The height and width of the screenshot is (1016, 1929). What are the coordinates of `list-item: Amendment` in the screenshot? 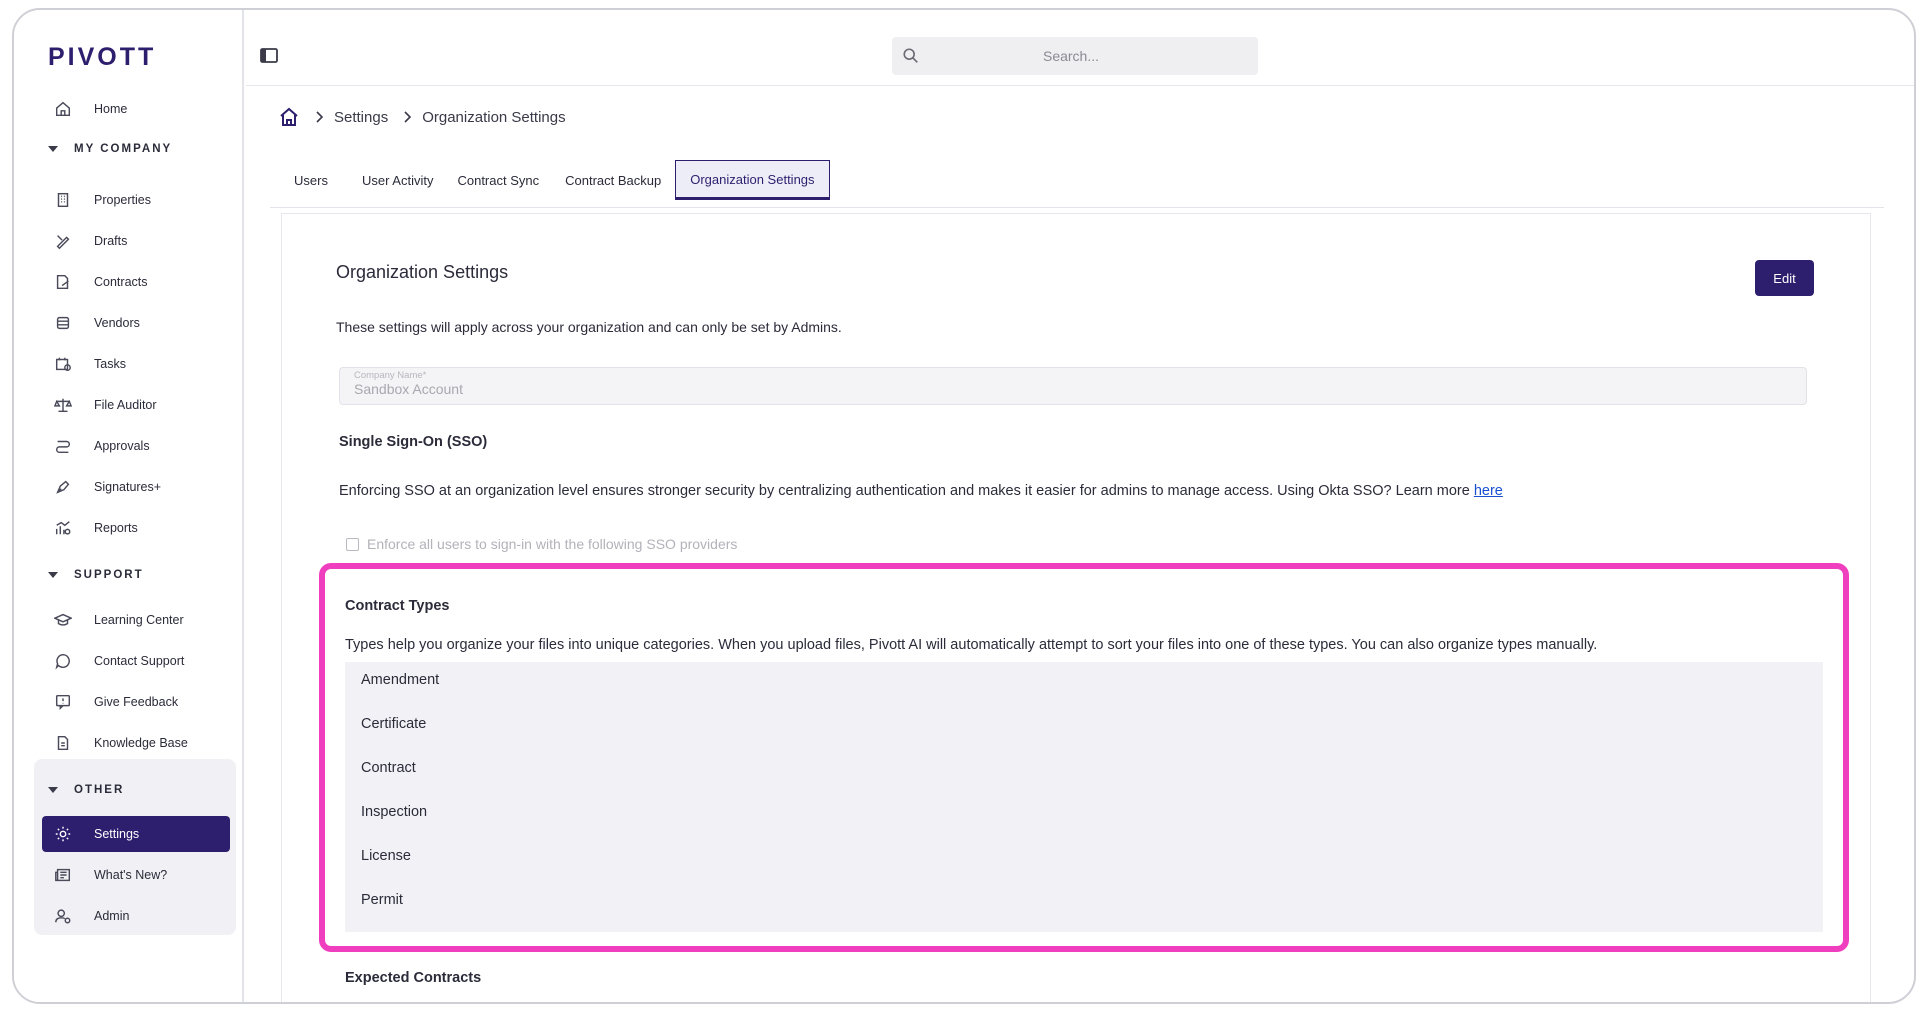 It's located at (400, 680).